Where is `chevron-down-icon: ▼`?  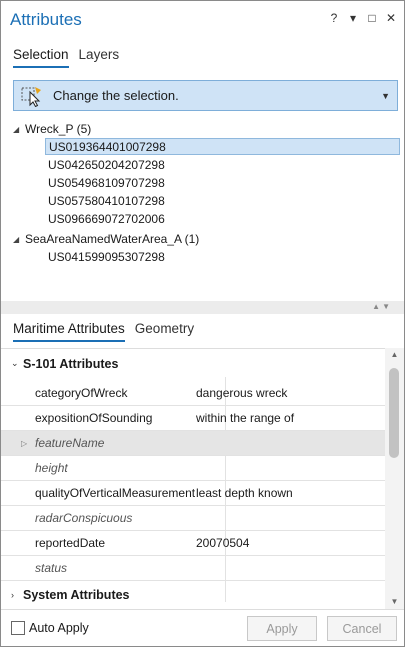 chevron-down-icon: ▼ is located at coordinates (385, 95).